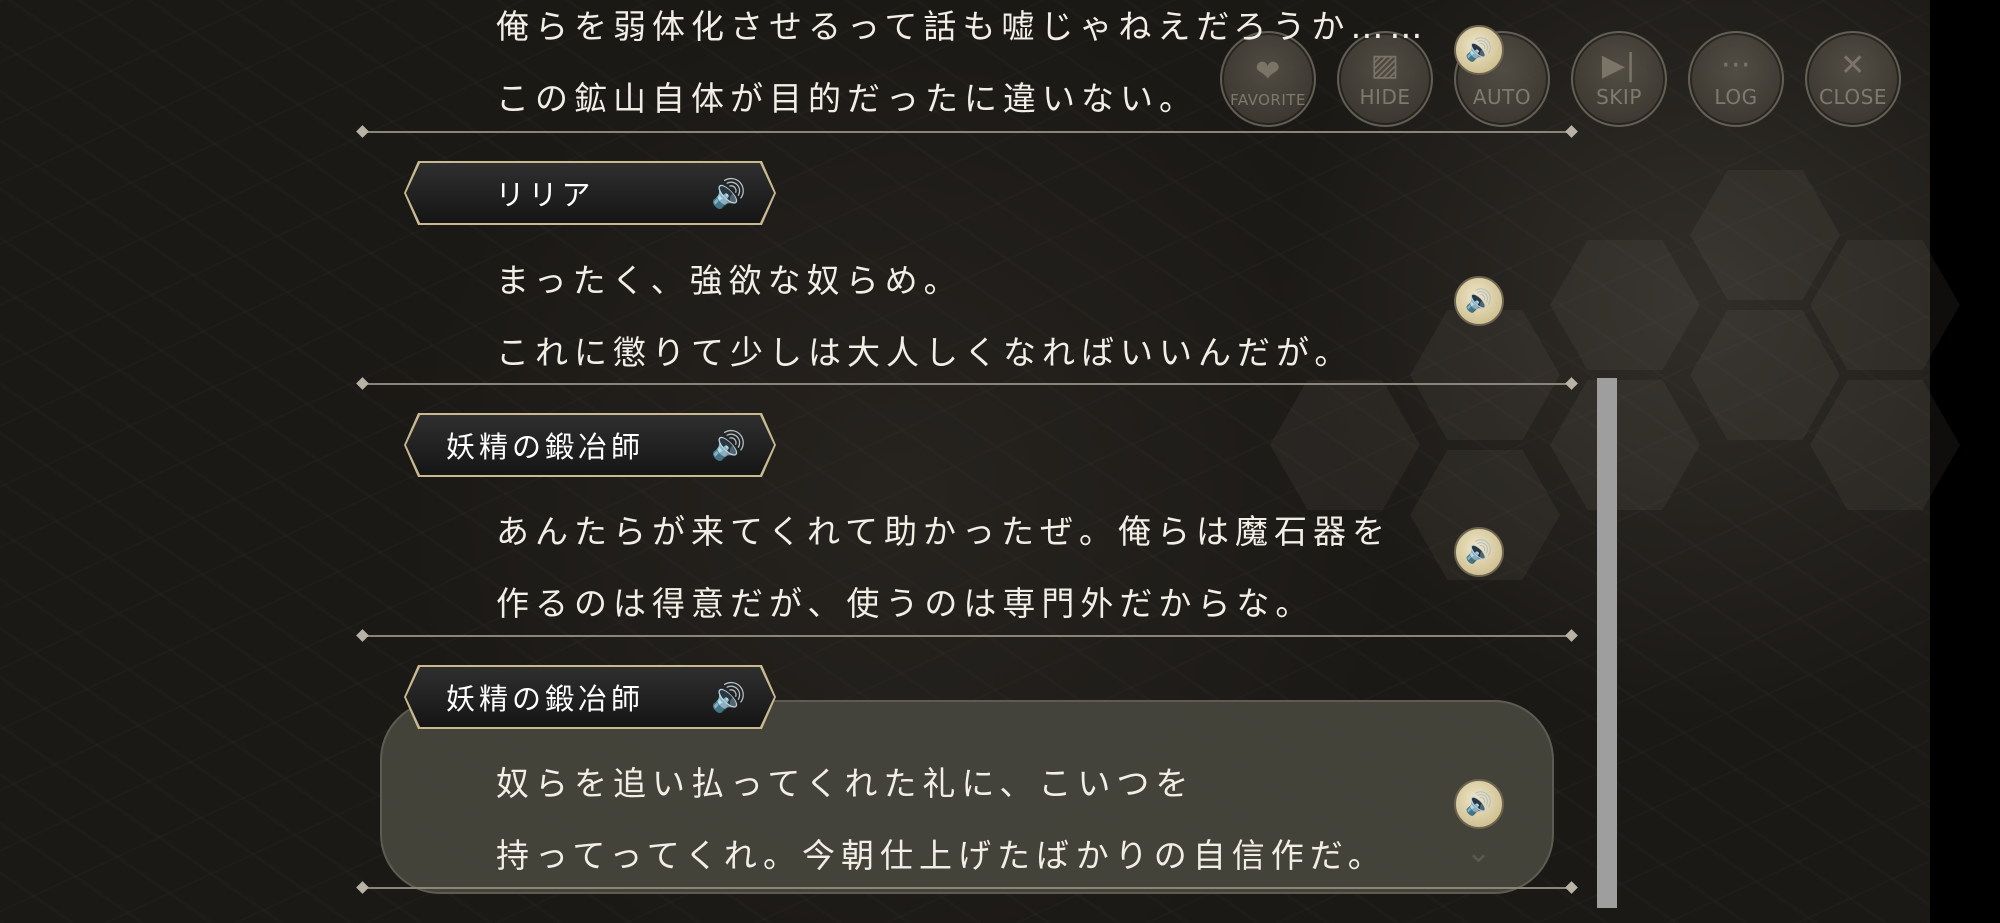  Describe the element at coordinates (1853, 65) in the screenshot. I see `close-icon: ✕` at that location.